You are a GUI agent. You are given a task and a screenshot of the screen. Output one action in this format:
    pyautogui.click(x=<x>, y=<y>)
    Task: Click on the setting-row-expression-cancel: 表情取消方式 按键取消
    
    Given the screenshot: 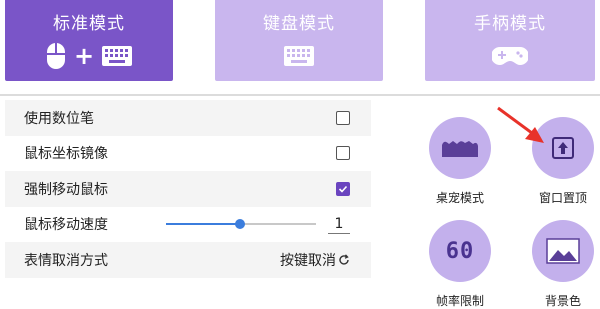 What is the action you would take?
    pyautogui.click(x=188, y=260)
    